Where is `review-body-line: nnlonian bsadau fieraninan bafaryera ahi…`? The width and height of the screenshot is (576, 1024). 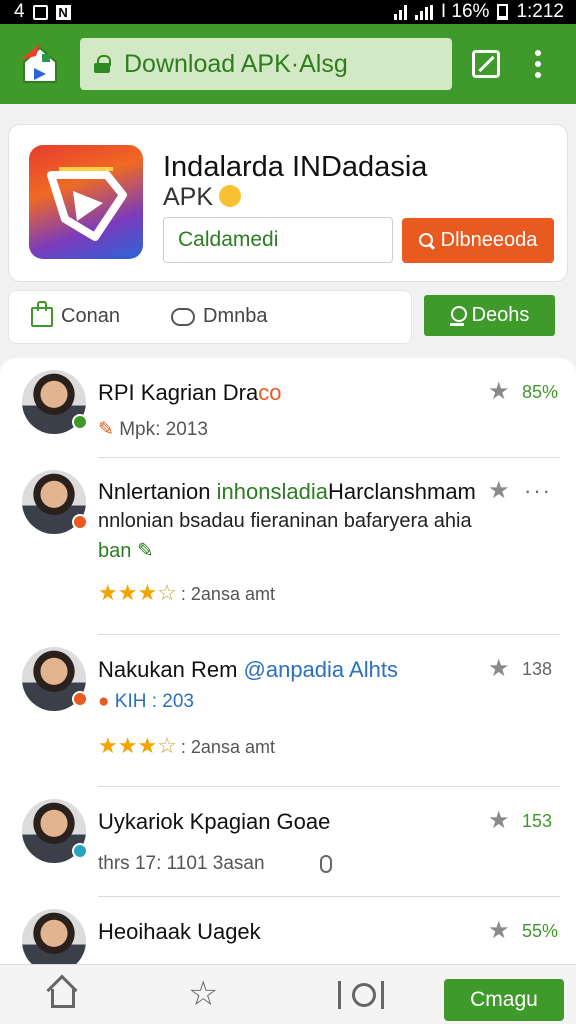 review-body-line: nnlonian bsadau fieraninan bafaryera ahi… is located at coordinates (285, 521).